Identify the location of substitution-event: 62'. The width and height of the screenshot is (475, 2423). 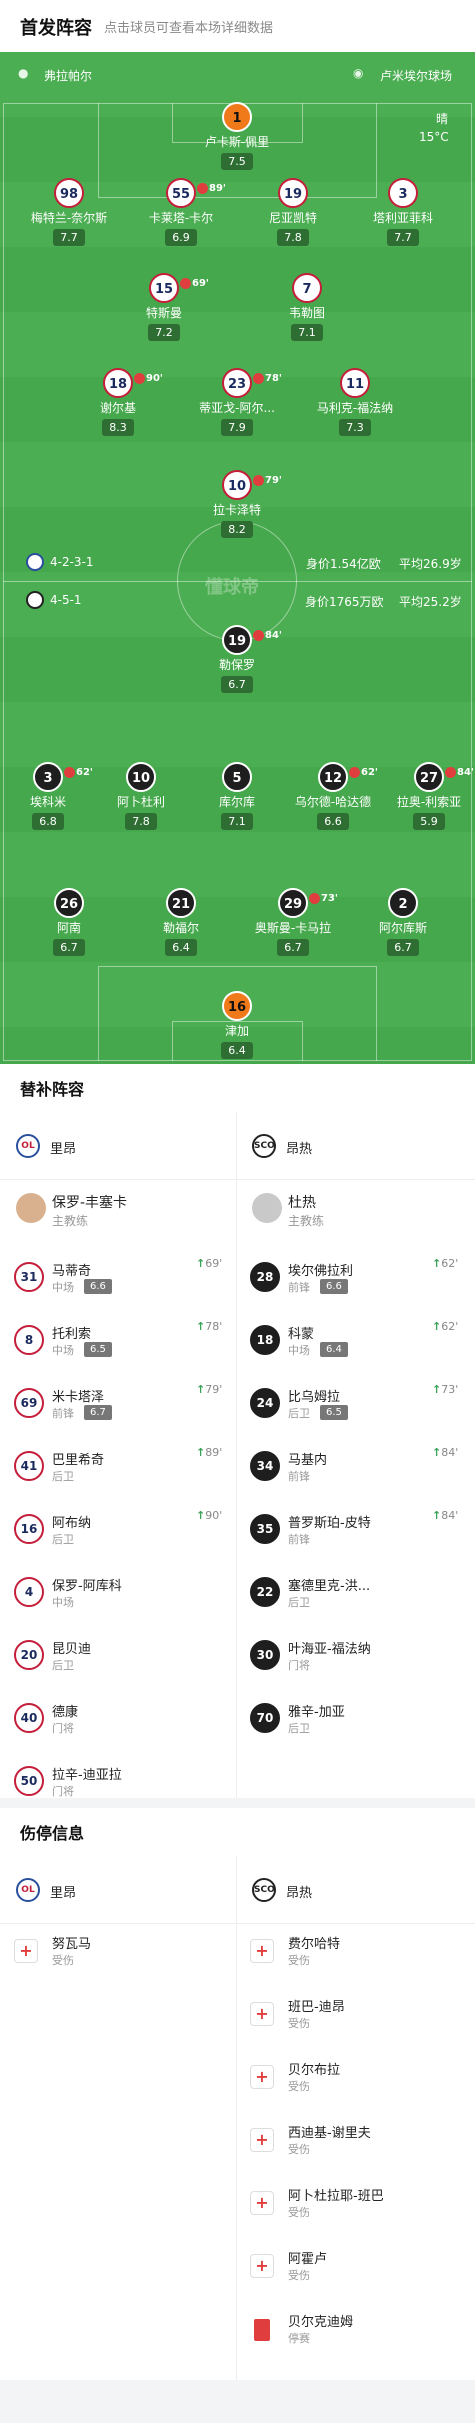
(363, 773).